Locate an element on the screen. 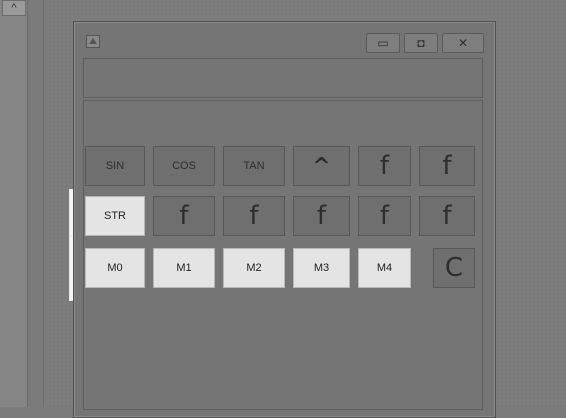 The height and width of the screenshot is (418, 566). key-m4: M4 is located at coordinates (384, 268).